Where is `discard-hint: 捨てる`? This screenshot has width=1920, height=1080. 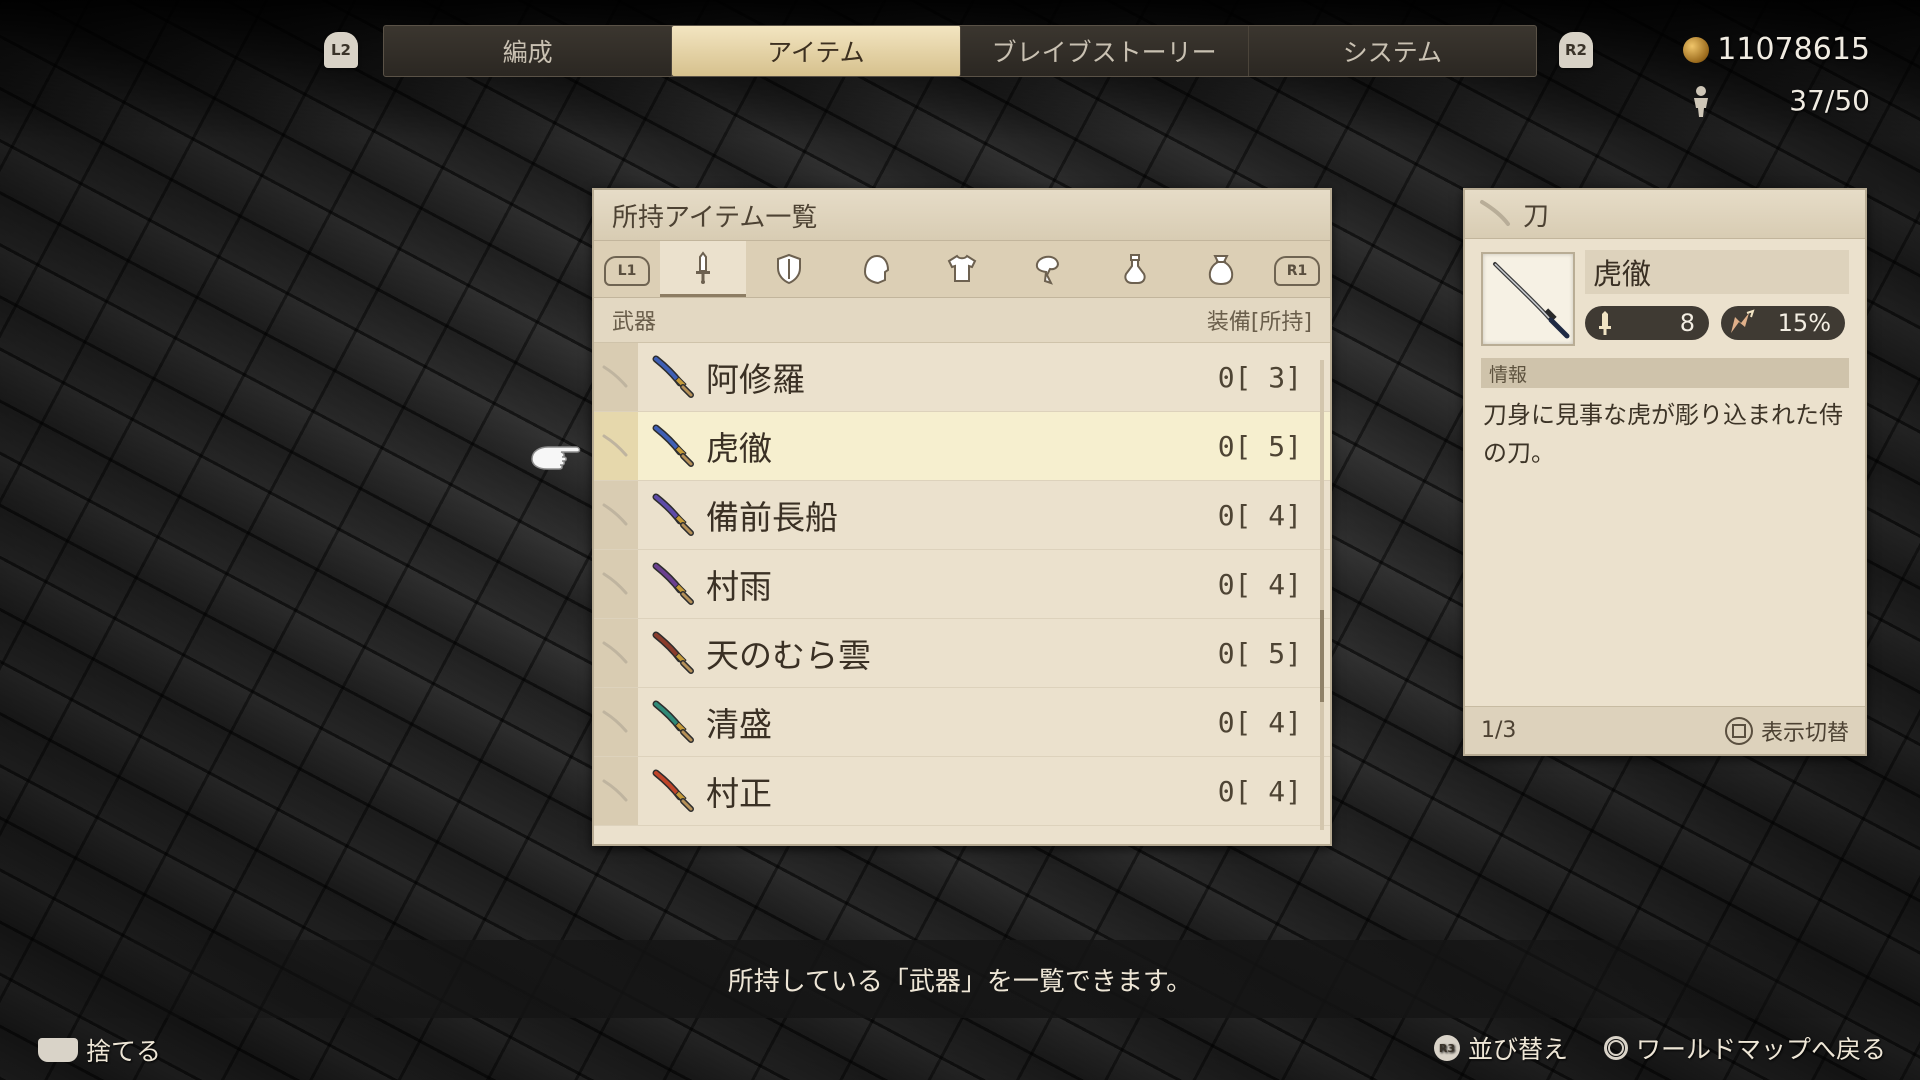 discard-hint: 捨てる is located at coordinates (99, 1050).